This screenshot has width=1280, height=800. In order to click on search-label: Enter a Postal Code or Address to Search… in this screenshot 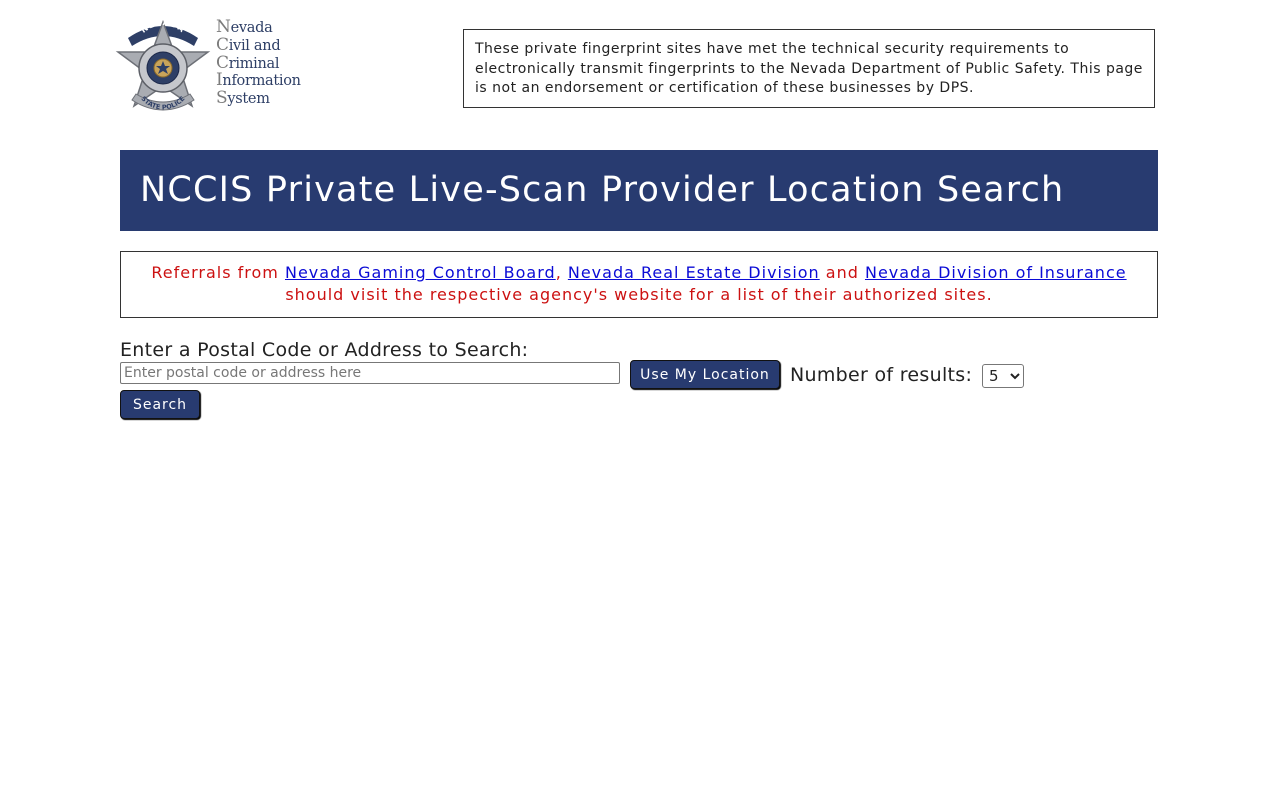, I will do `click(324, 350)`.